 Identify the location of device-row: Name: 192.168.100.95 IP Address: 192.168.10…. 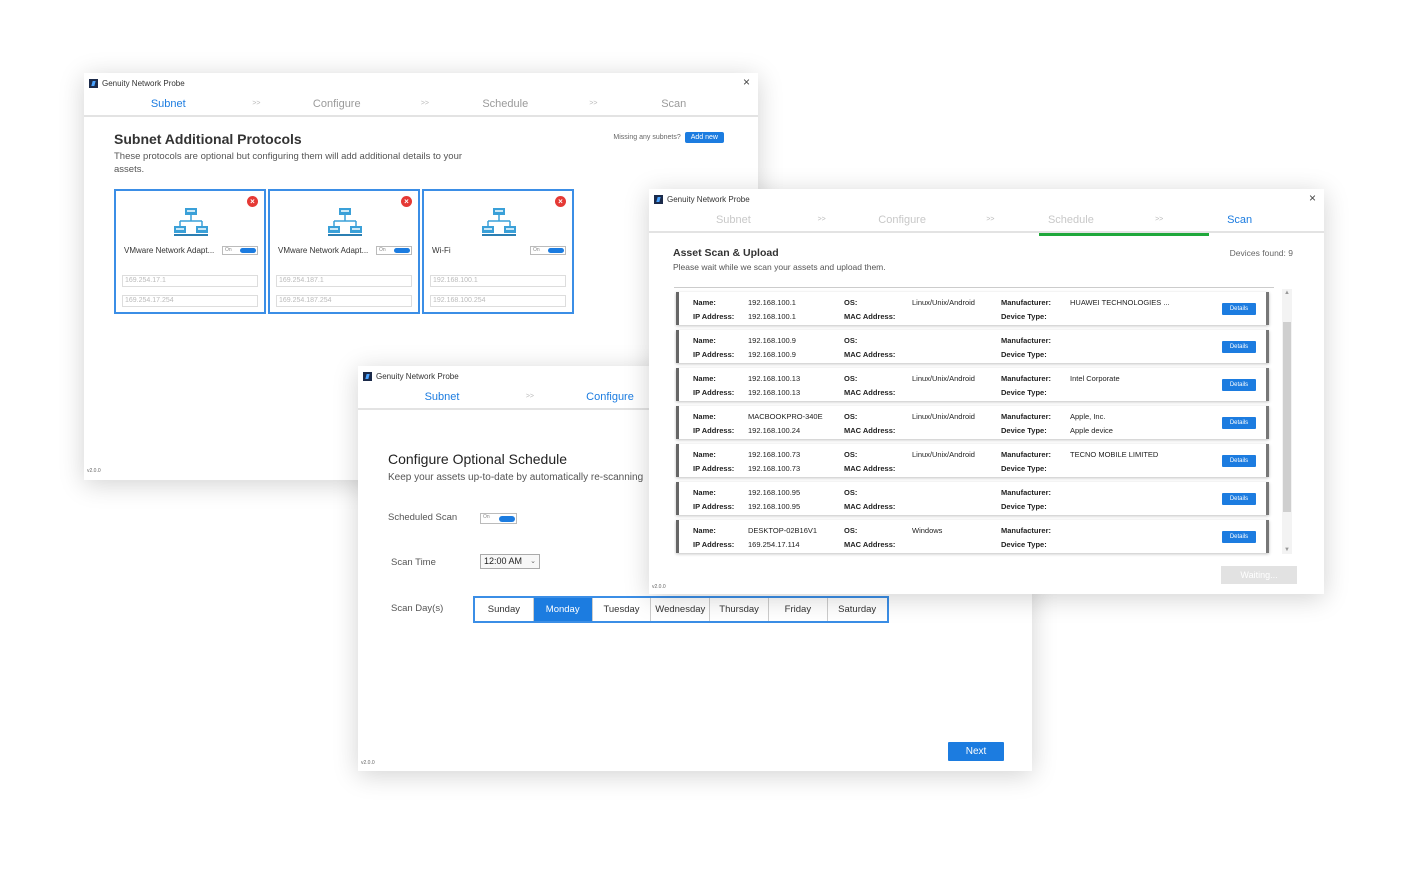
(972, 498).